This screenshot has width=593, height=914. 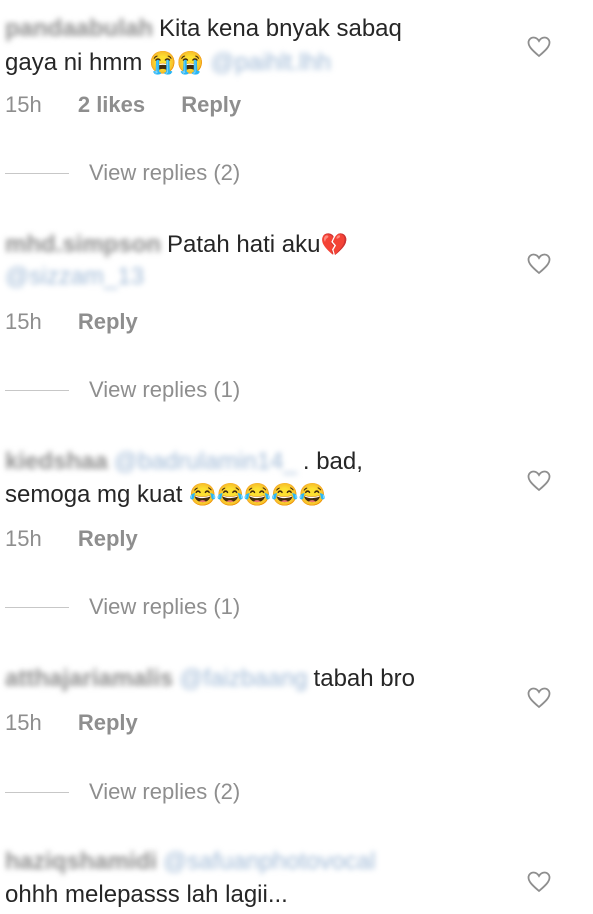 What do you see at coordinates (81, 862) in the screenshot?
I see `comment-username: haziqshamidi` at bounding box center [81, 862].